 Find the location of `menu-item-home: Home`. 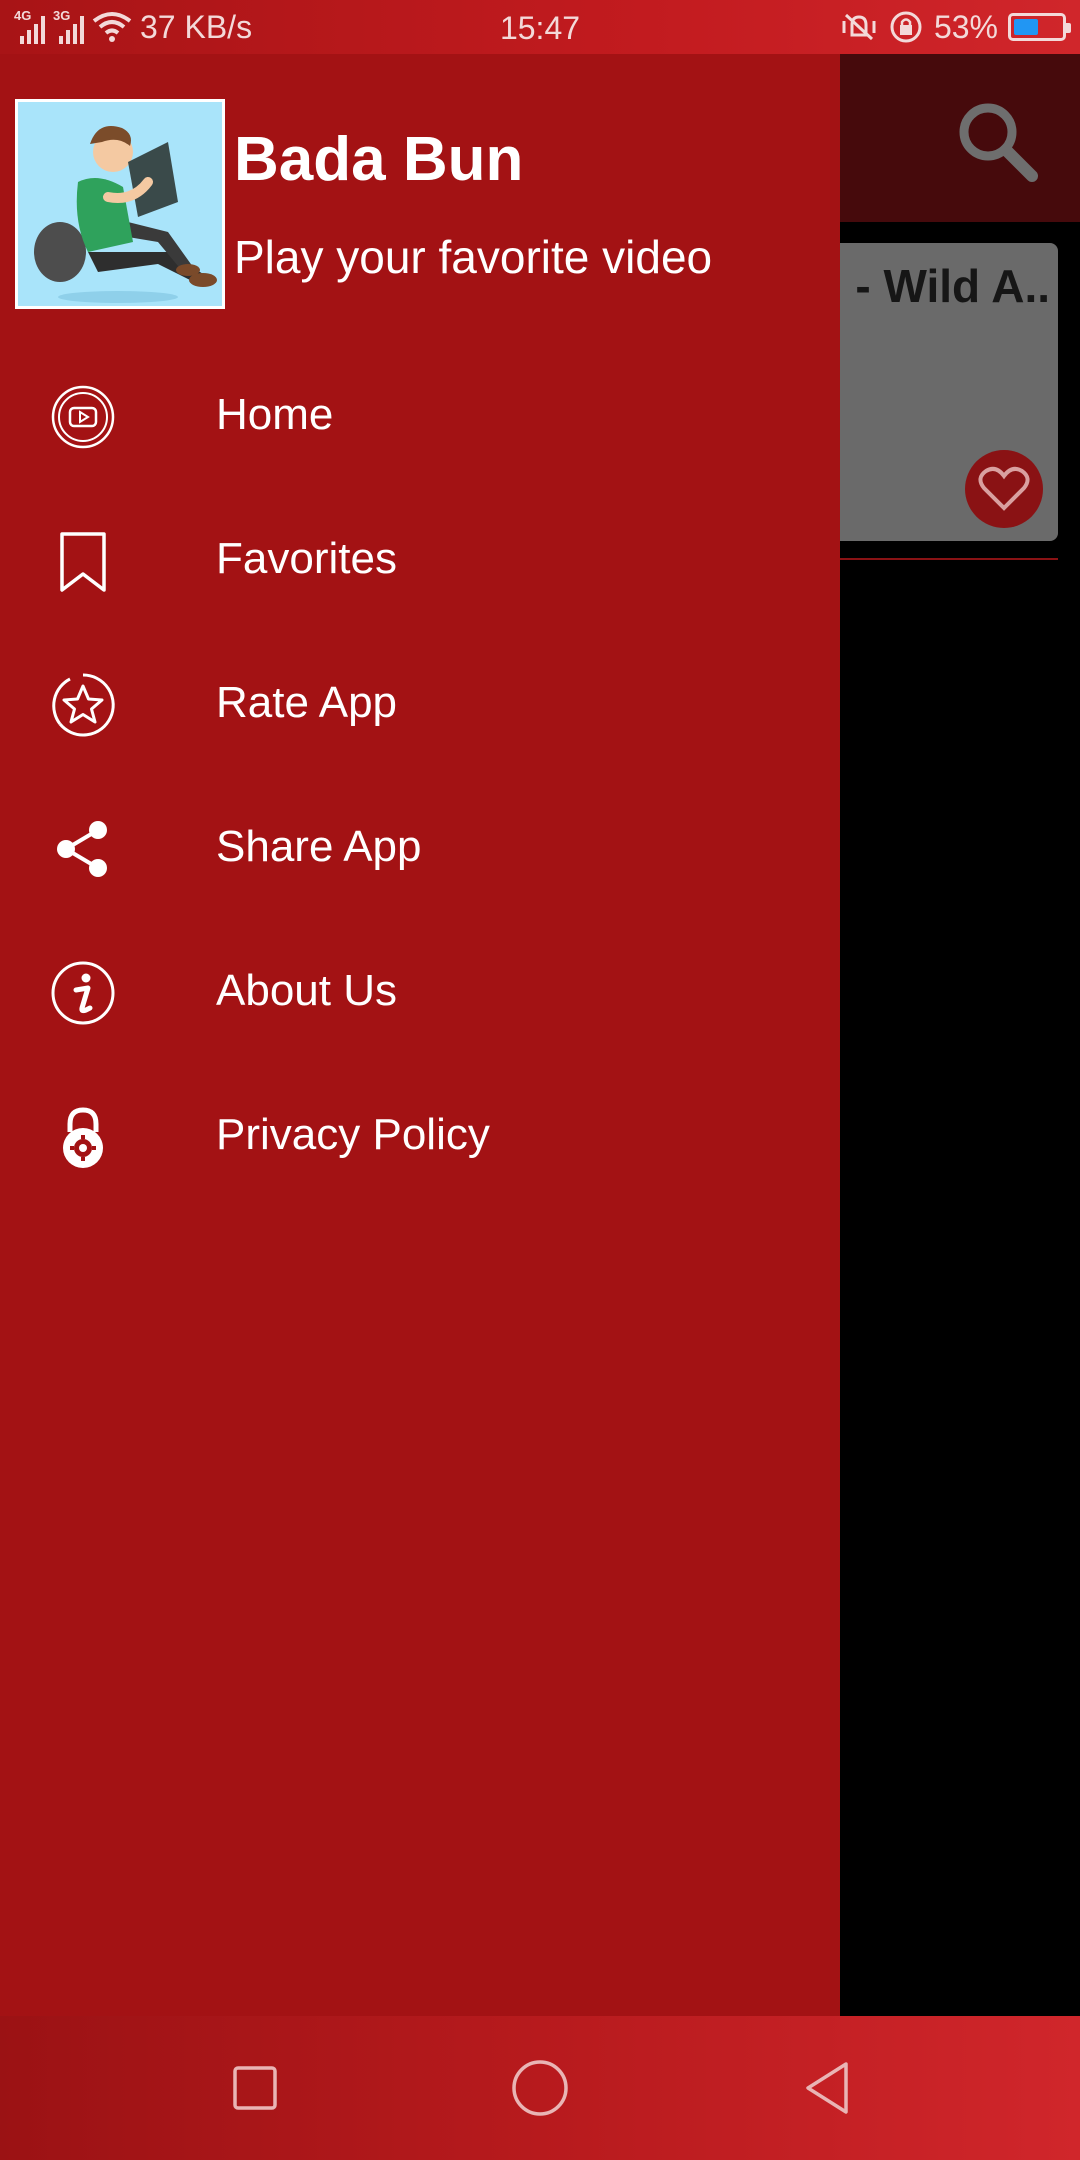

menu-item-home: Home is located at coordinates (420, 416).